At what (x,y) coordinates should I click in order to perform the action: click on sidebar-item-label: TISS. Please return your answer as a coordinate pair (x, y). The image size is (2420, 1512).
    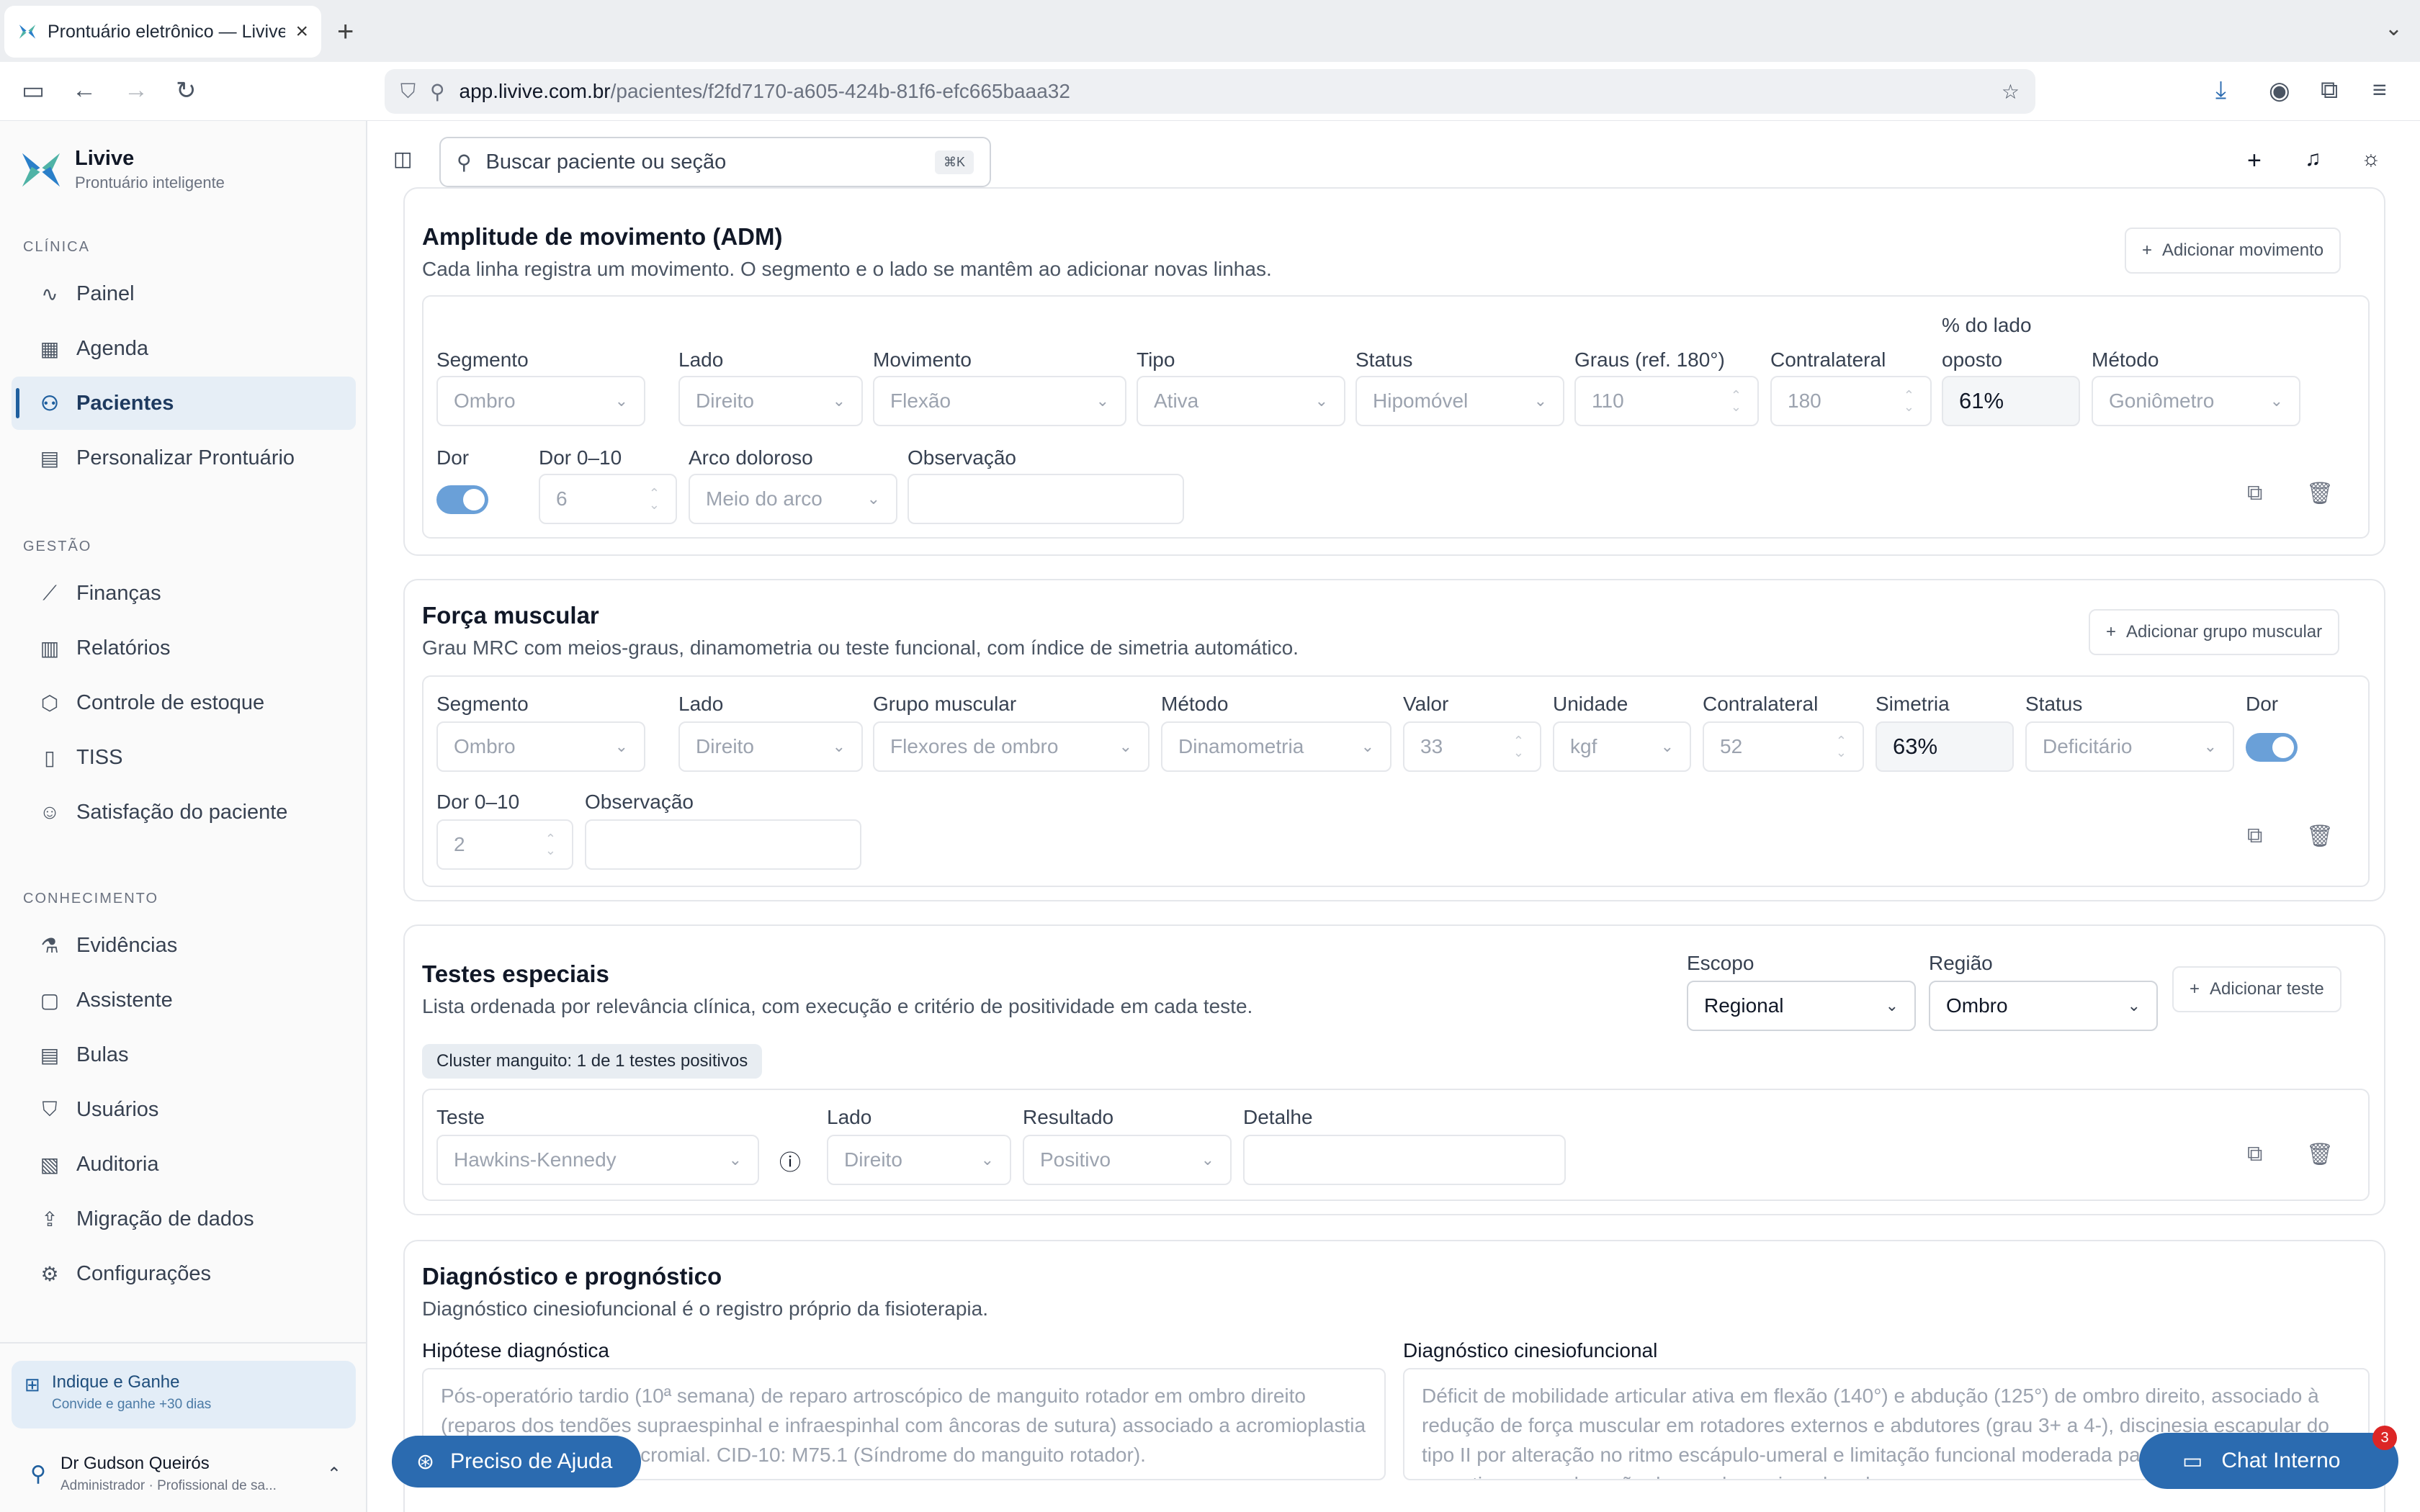
    Looking at the image, I should click on (99, 757).